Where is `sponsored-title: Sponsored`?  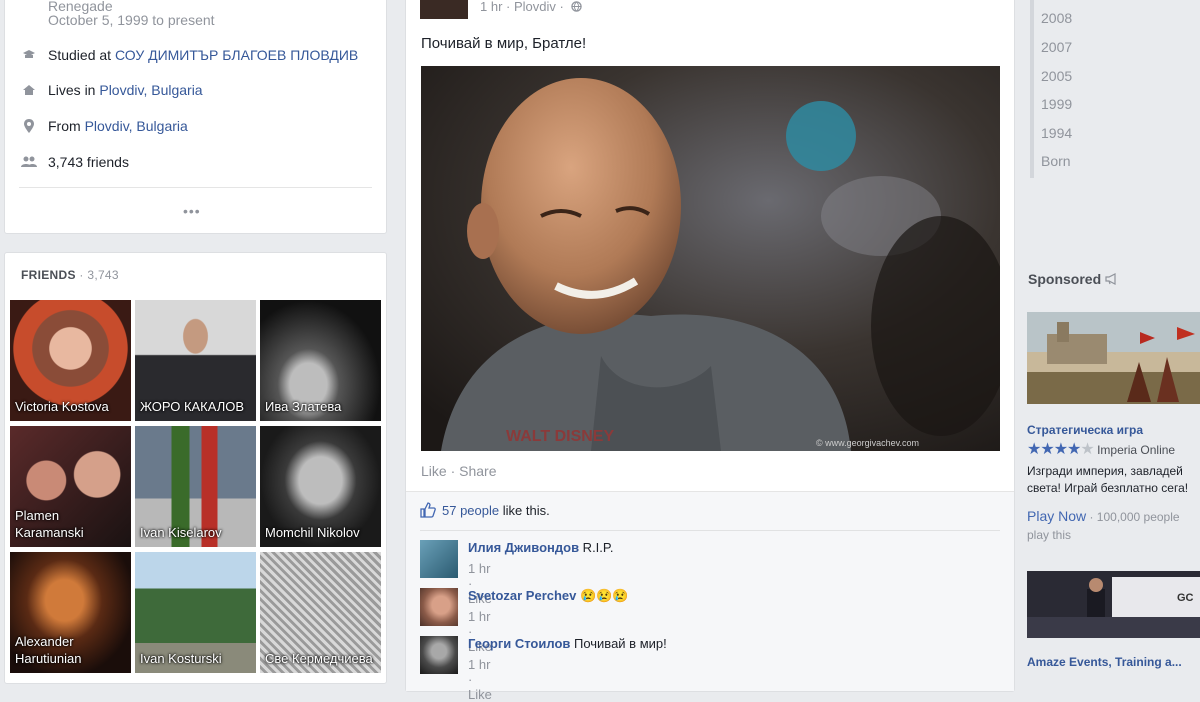
sponsored-title: Sponsored is located at coordinates (1065, 279).